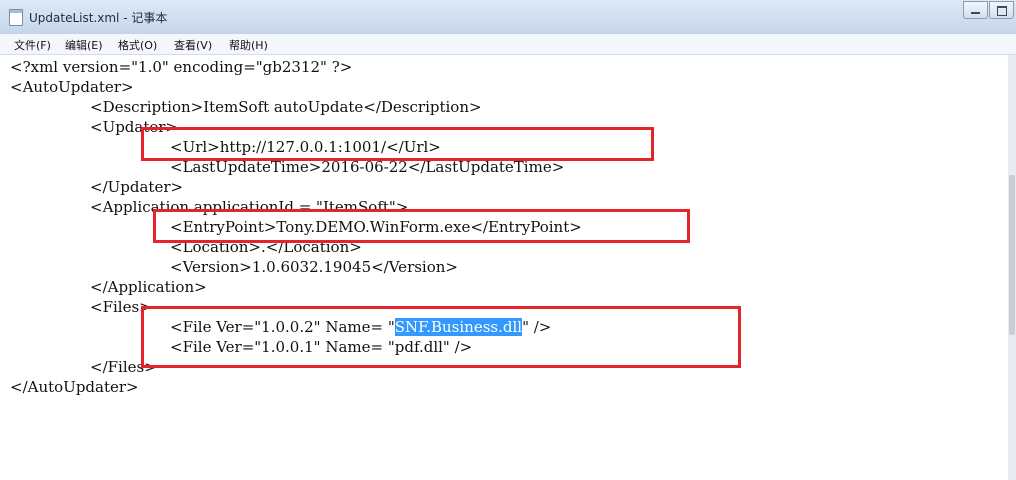 The height and width of the screenshot is (480, 1016). What do you see at coordinates (975, 10) in the screenshot?
I see `minimize-button` at bounding box center [975, 10].